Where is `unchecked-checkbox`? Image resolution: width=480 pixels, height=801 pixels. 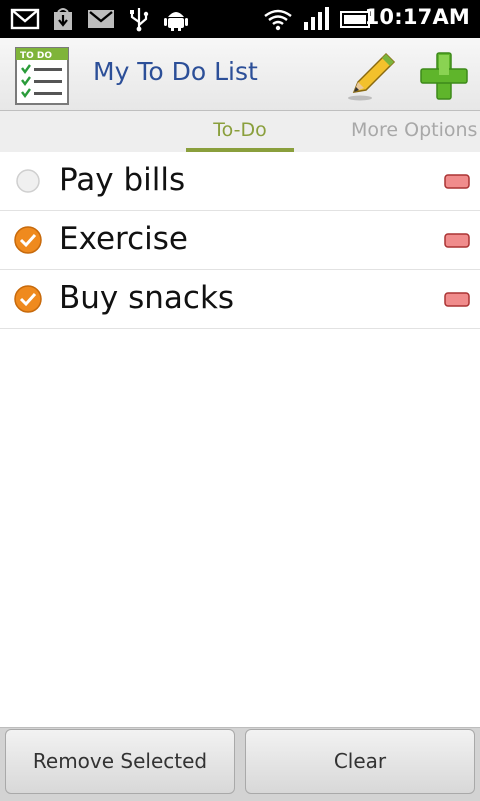
unchecked-checkbox is located at coordinates (28, 181).